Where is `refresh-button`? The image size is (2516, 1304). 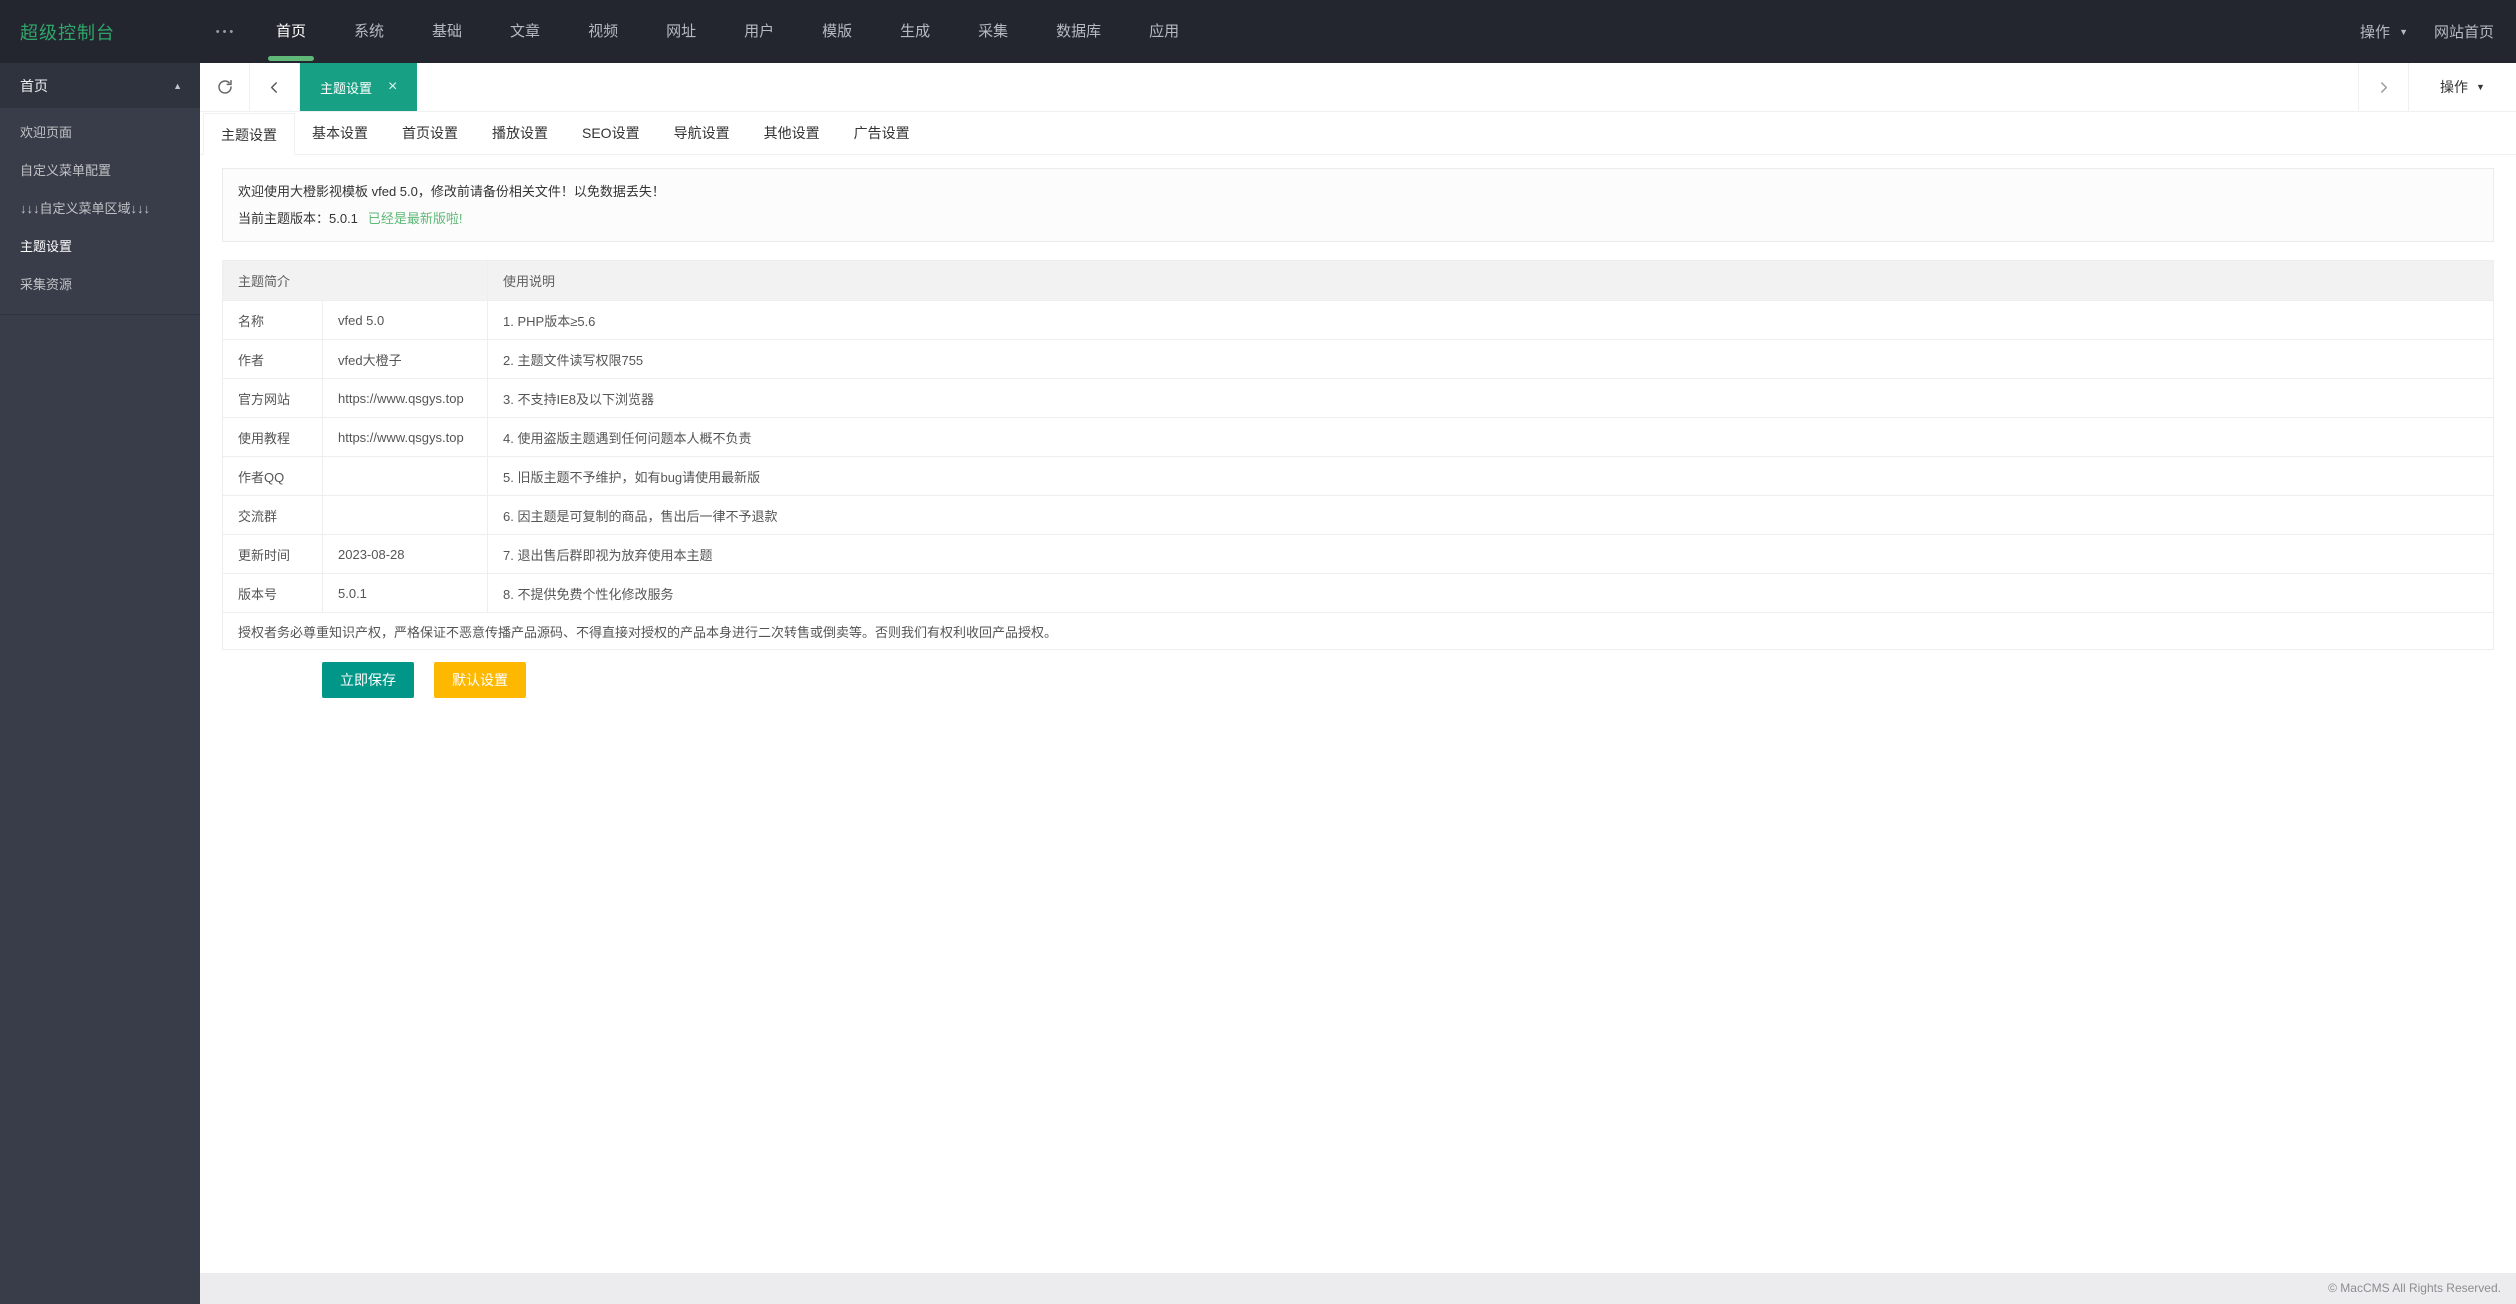 refresh-button is located at coordinates (225, 87).